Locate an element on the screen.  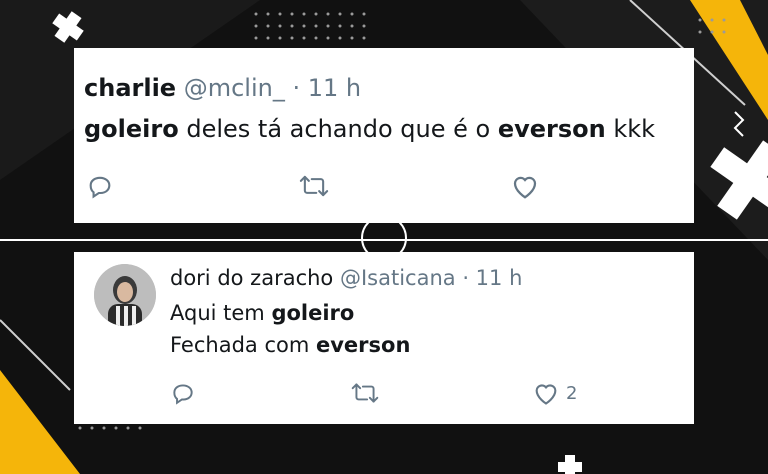
avatar is located at coordinates (125, 295).